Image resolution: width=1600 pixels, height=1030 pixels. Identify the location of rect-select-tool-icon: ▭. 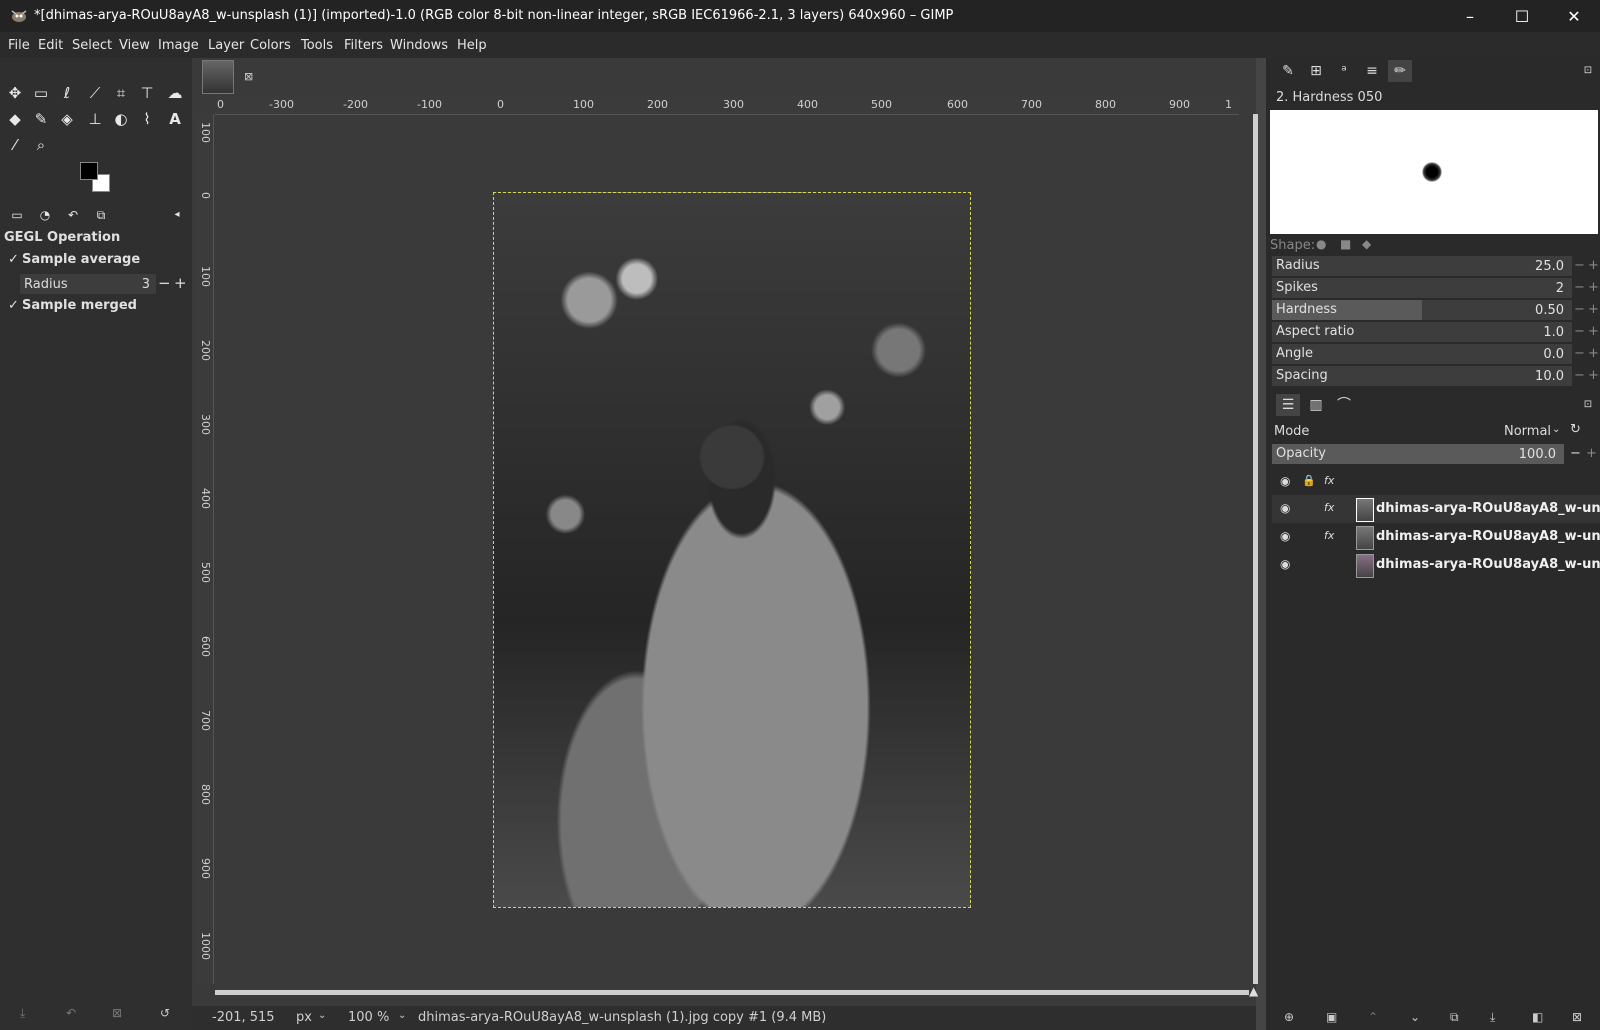
(41, 93).